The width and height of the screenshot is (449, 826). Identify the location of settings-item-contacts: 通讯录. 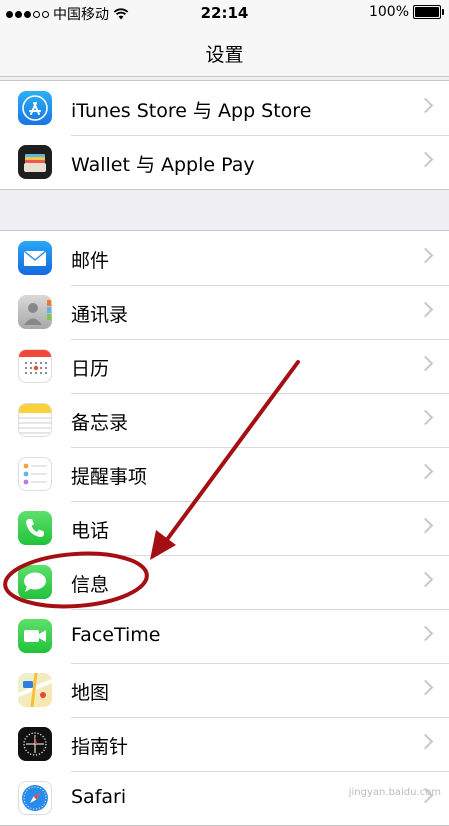
(224, 312).